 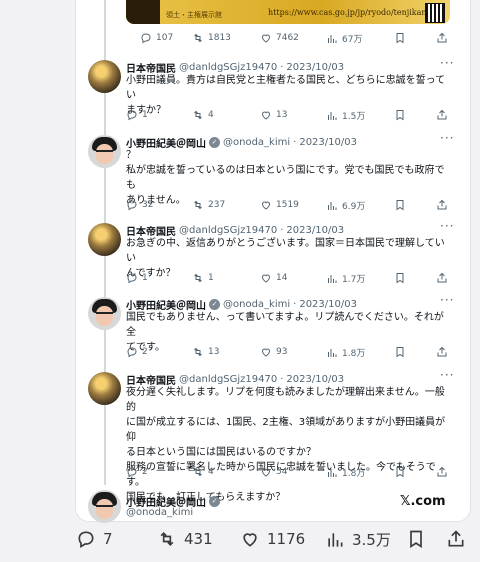 What do you see at coordinates (286, 430) in the screenshot?
I see `tweet-text-line: に国が成立するには、1国民、2主権、3領域がありますが小野田議員が仰` at bounding box center [286, 430].